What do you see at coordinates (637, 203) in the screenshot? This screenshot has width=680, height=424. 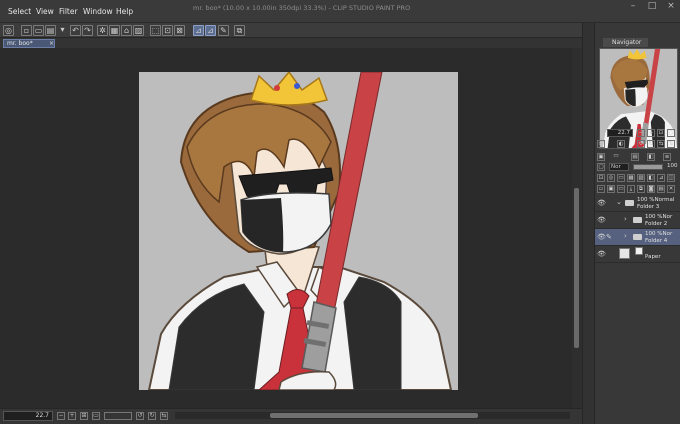 I see `layer-row-folder-3: 👁 ⌄ 100 %Normal Folder 3` at bounding box center [637, 203].